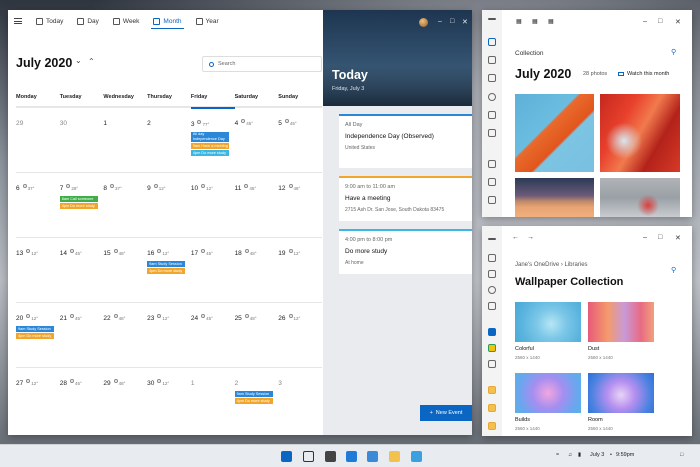  I want to click on wifi-icon: ≈, so click(557, 455).